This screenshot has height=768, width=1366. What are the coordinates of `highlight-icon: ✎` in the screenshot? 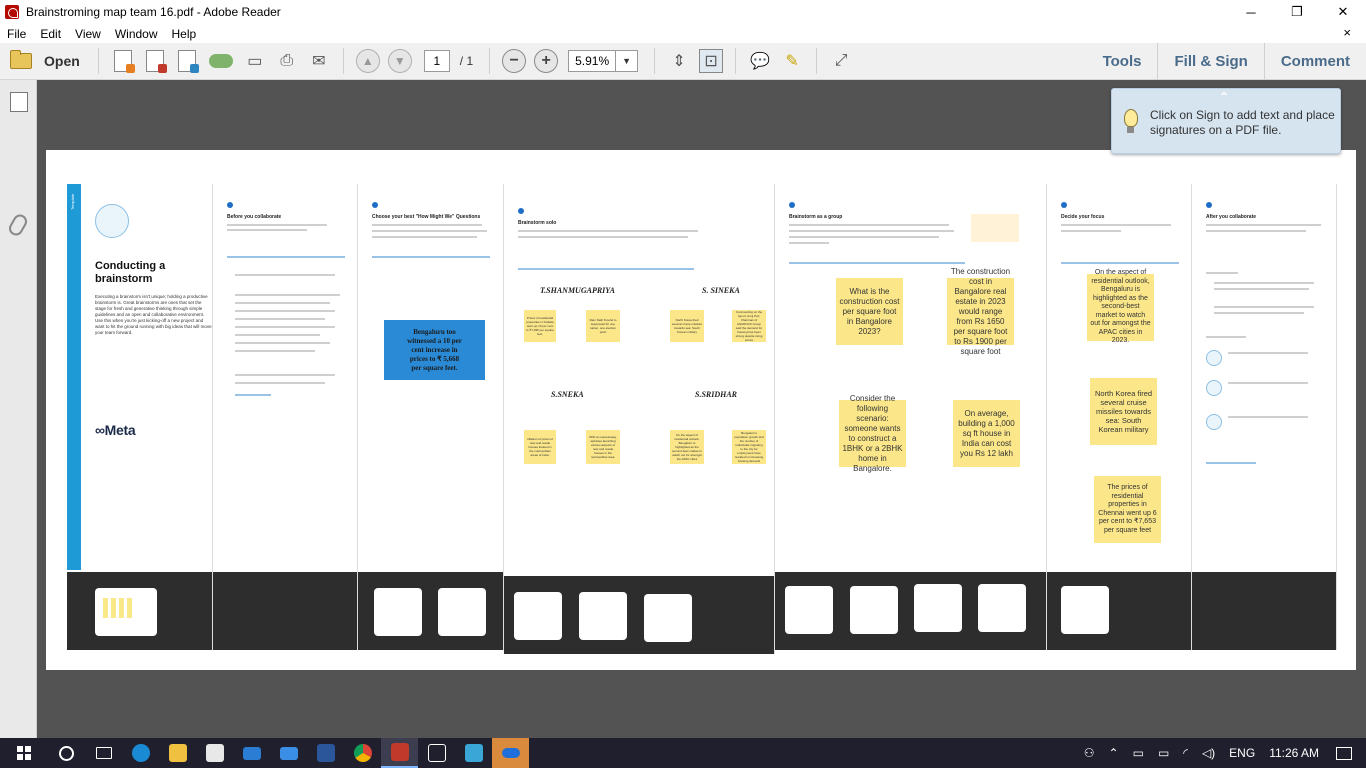 It's located at (792, 61).